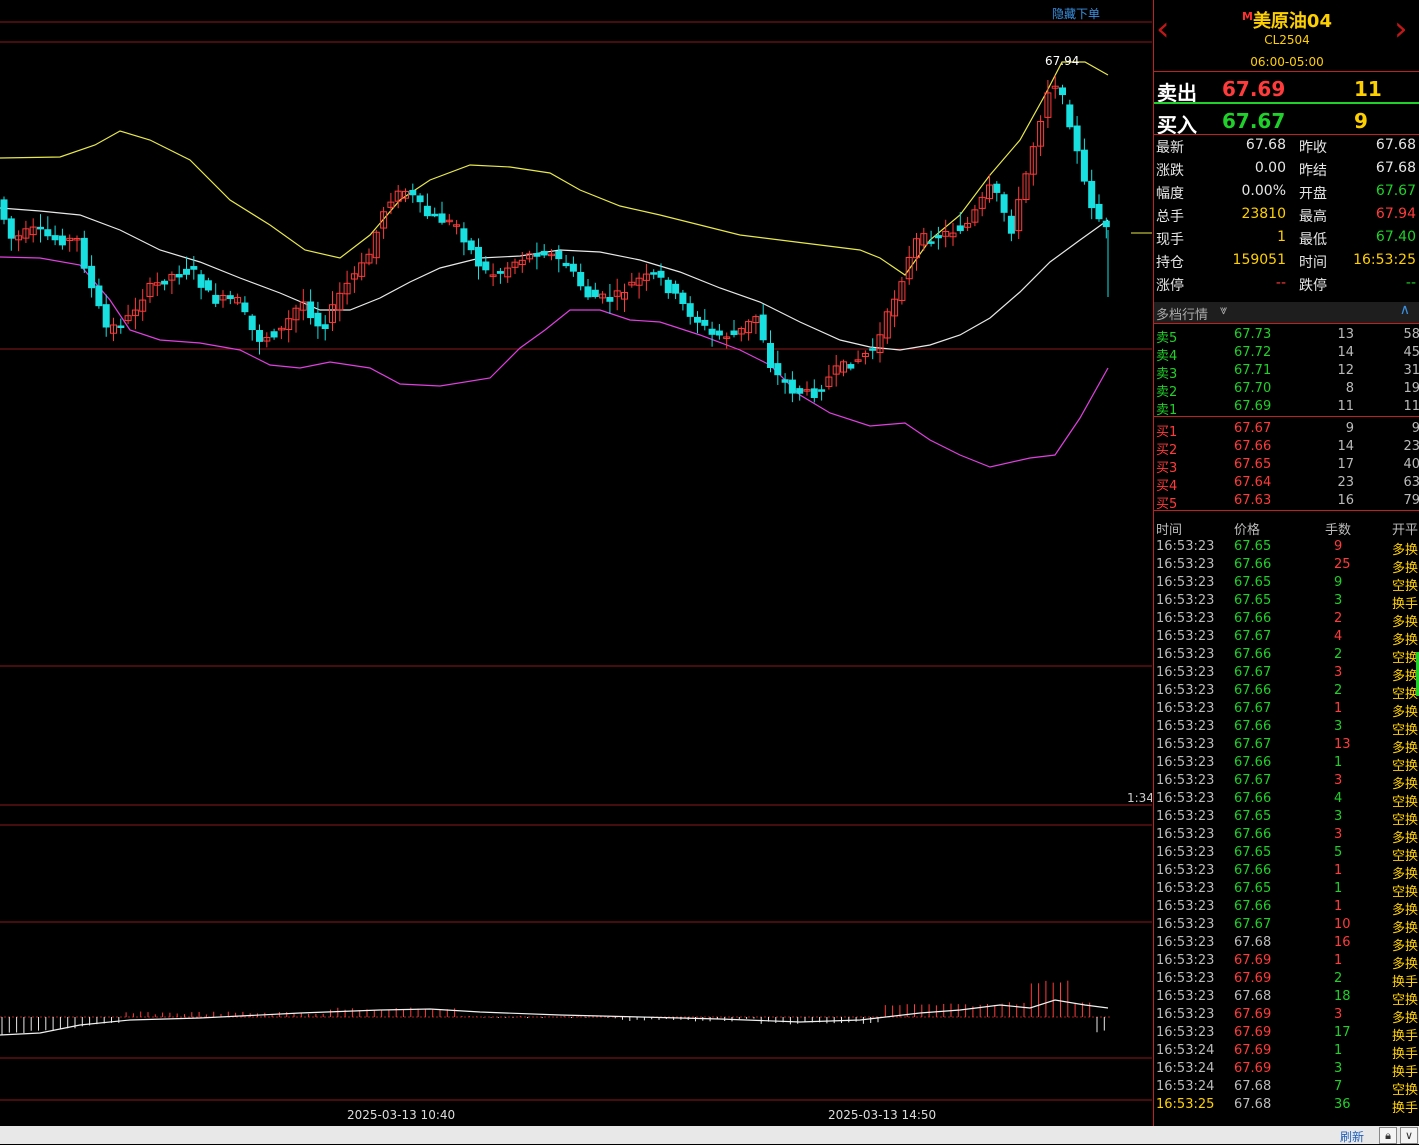 Image resolution: width=1419 pixels, height=1145 pixels. I want to click on depth-row: 卖2 67.70 8 19, so click(1286, 390).